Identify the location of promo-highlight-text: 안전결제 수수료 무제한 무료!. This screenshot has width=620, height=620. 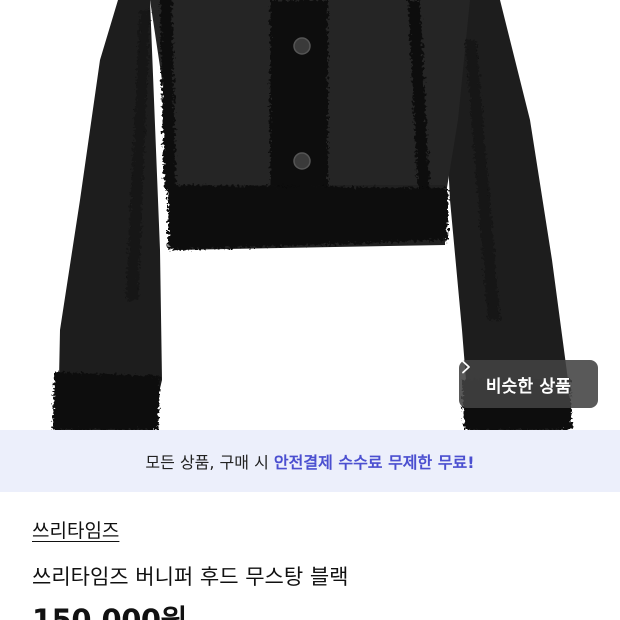
(374, 462).